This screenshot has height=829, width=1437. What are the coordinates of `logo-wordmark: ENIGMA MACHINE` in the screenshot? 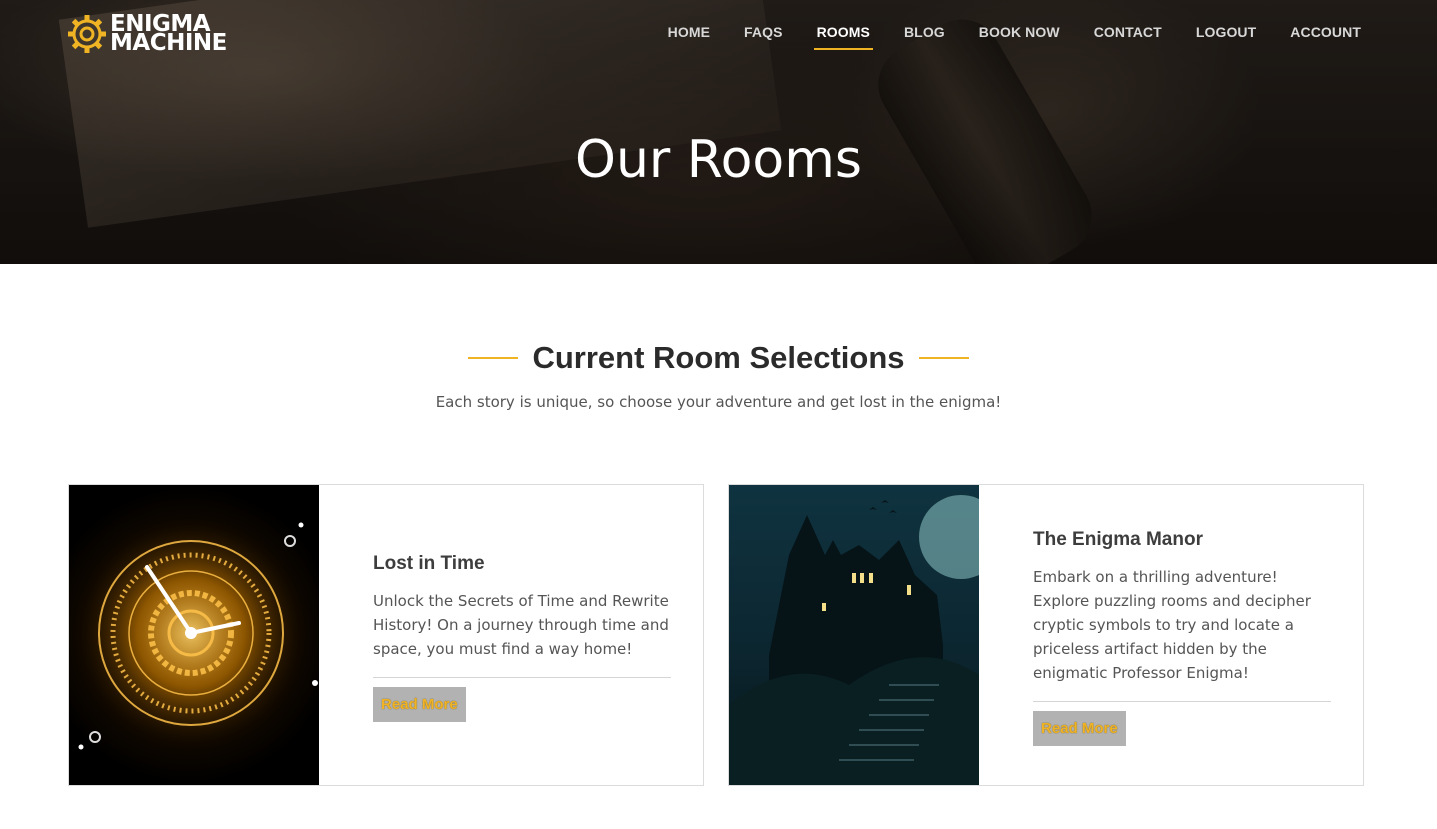 It's located at (168, 34).